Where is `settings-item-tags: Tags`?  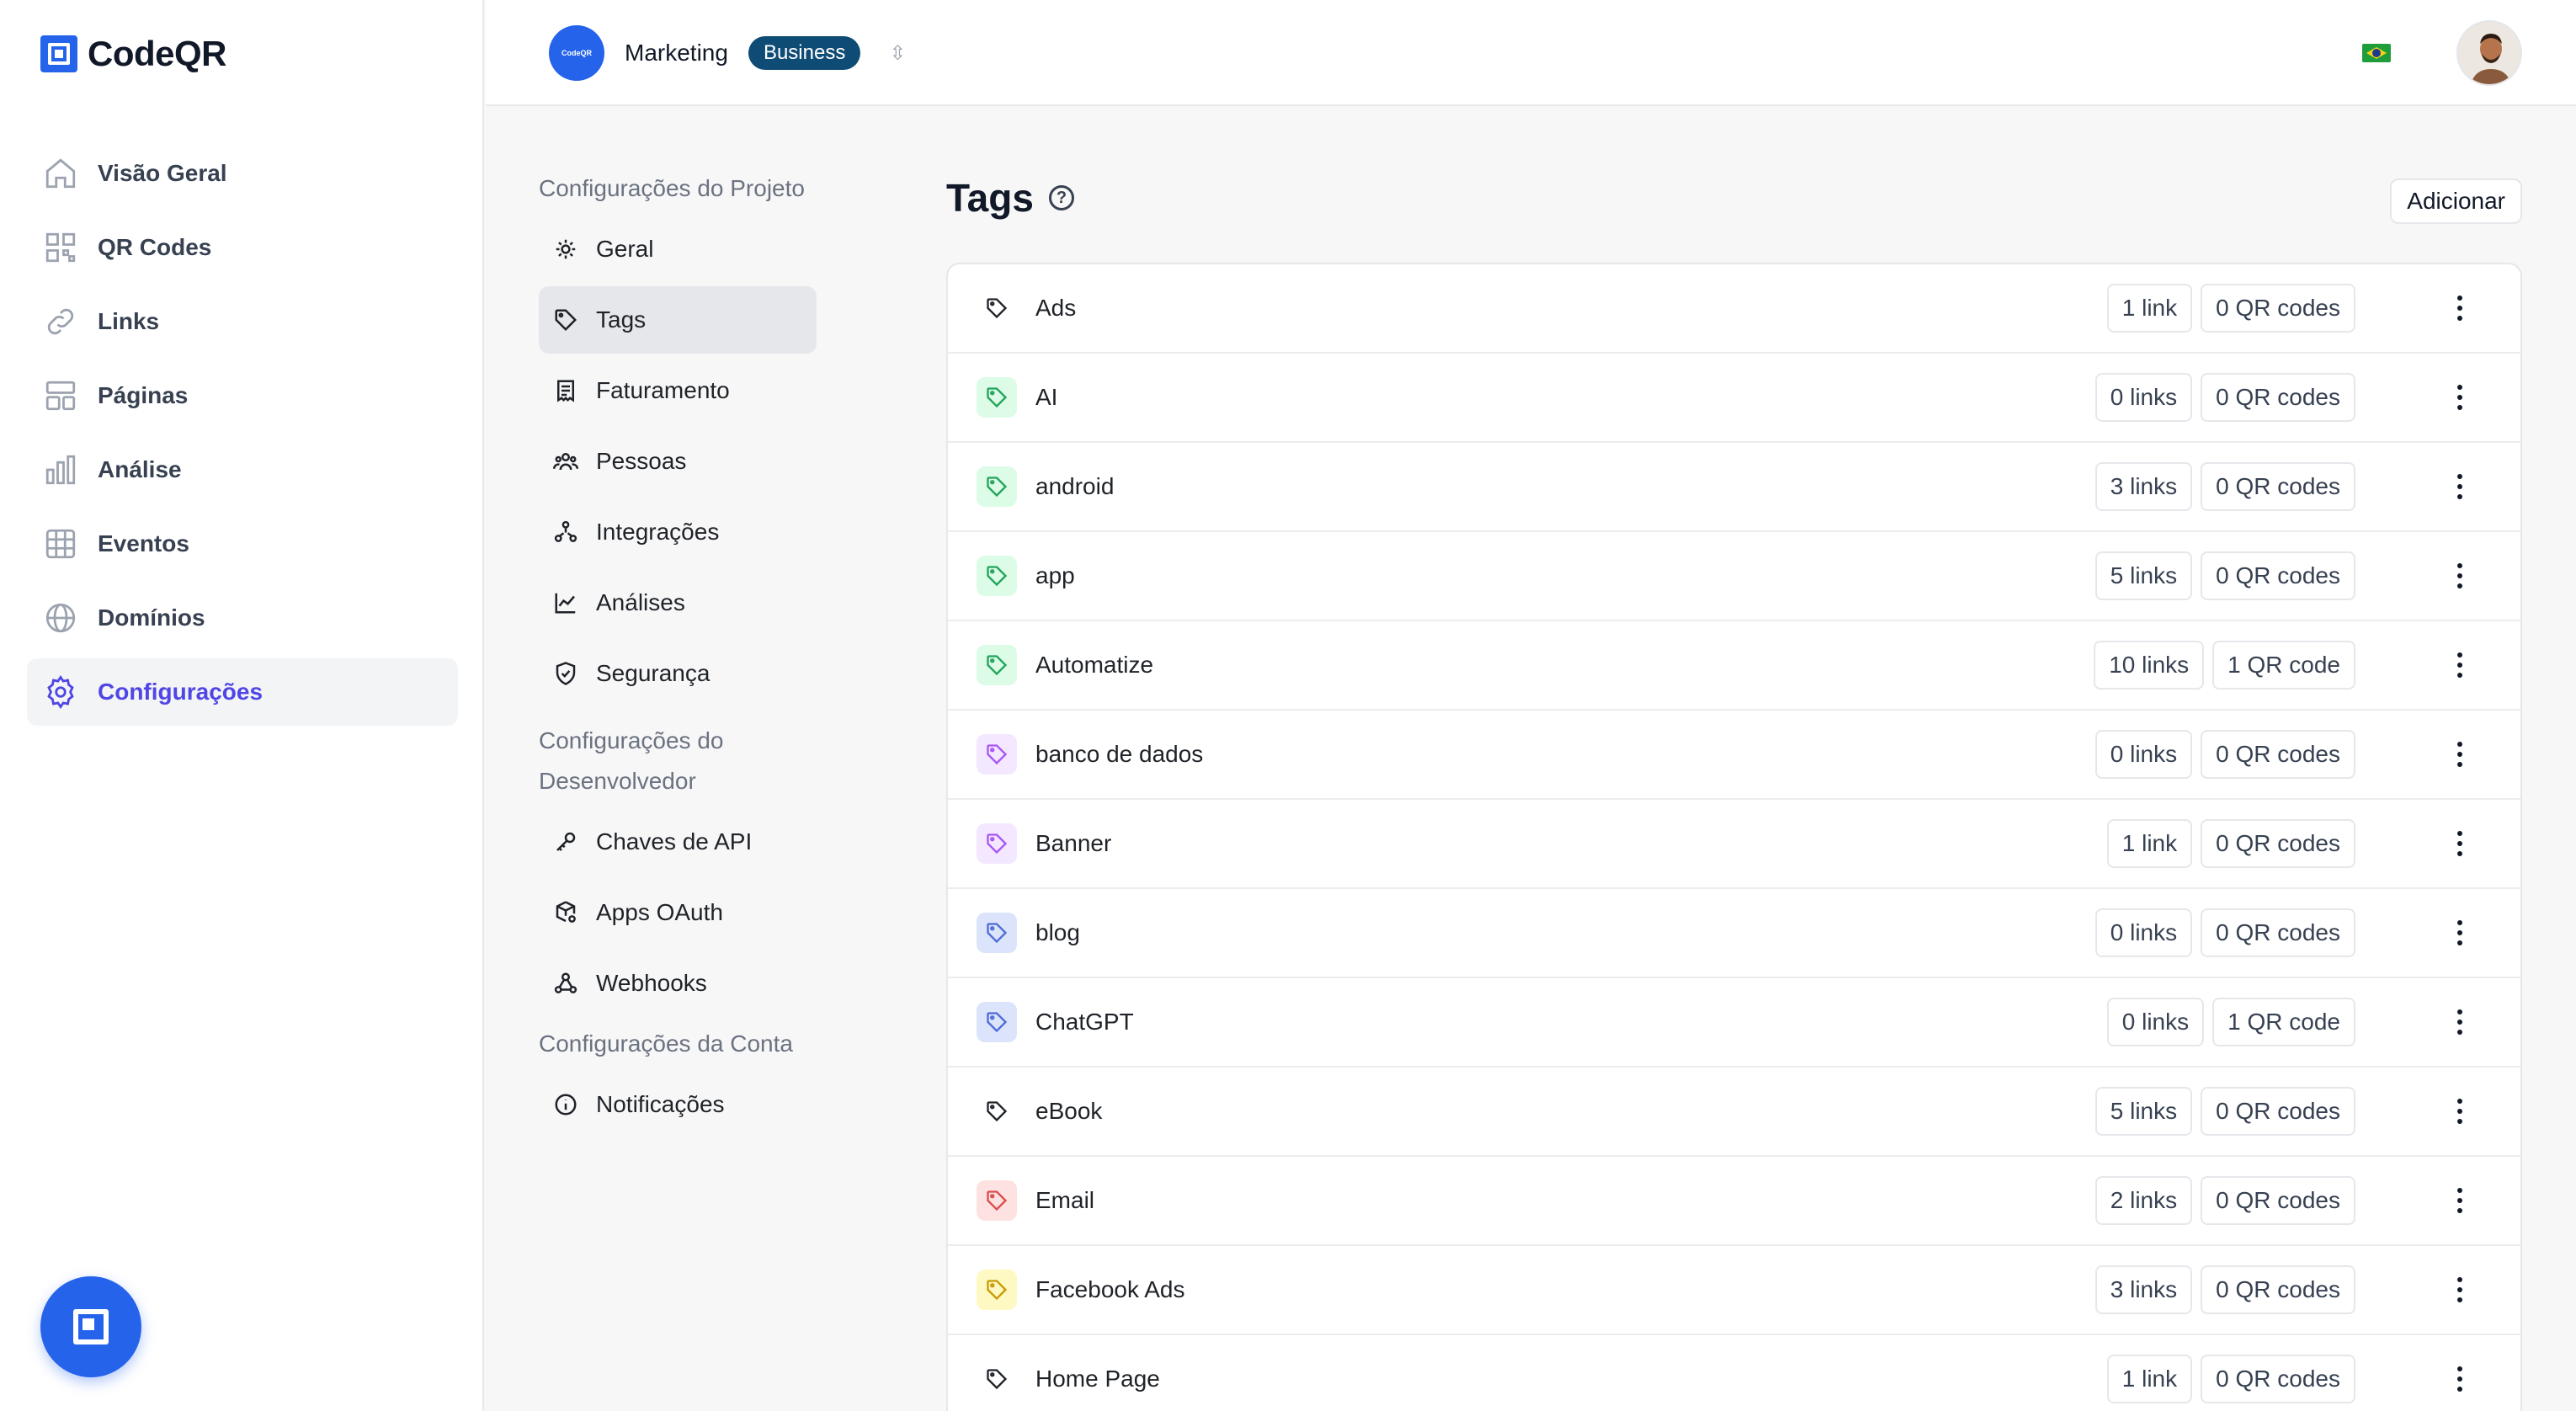 settings-item-tags: Tags is located at coordinates (678, 320).